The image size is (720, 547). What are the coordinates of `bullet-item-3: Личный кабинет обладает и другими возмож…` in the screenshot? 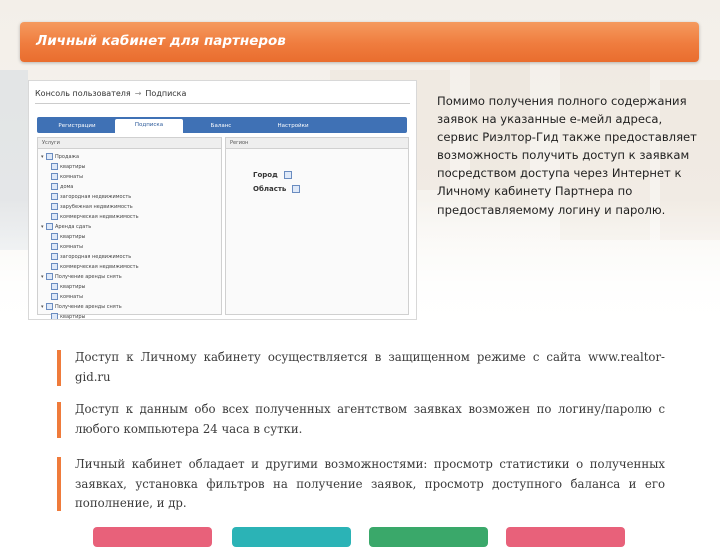 It's located at (361, 486).